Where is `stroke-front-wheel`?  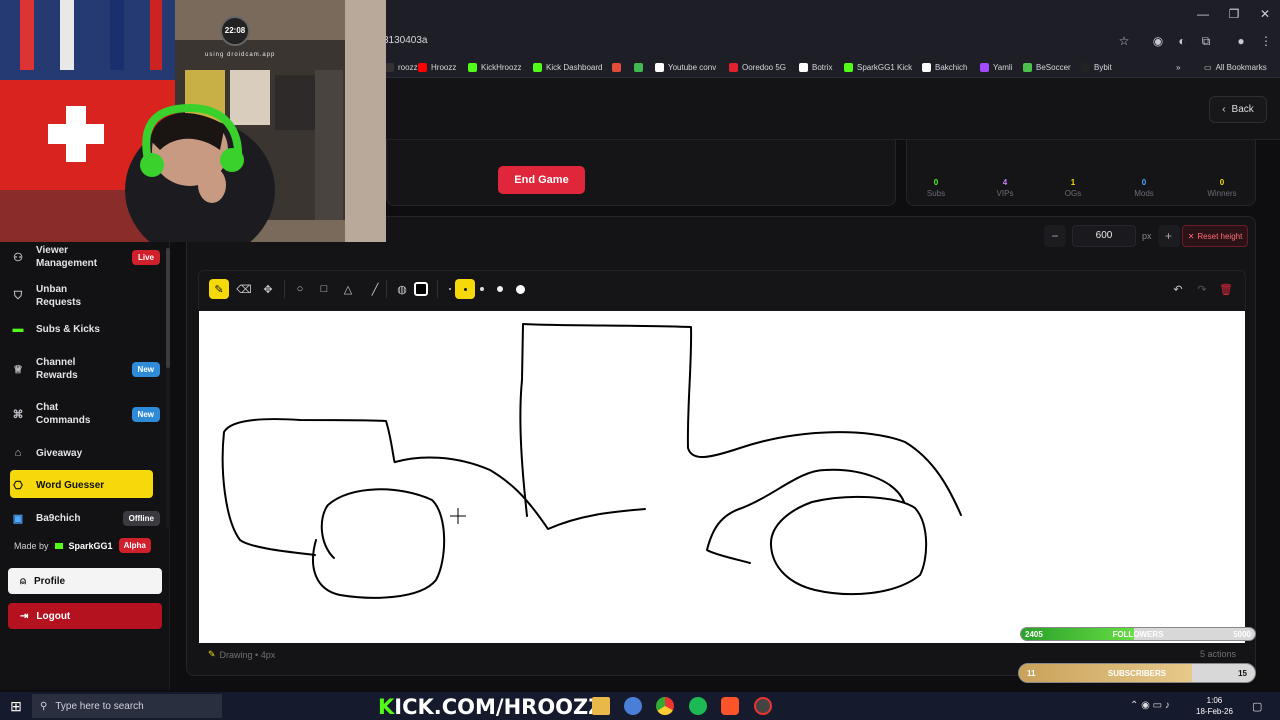
stroke-front-wheel is located at coordinates (848, 545).